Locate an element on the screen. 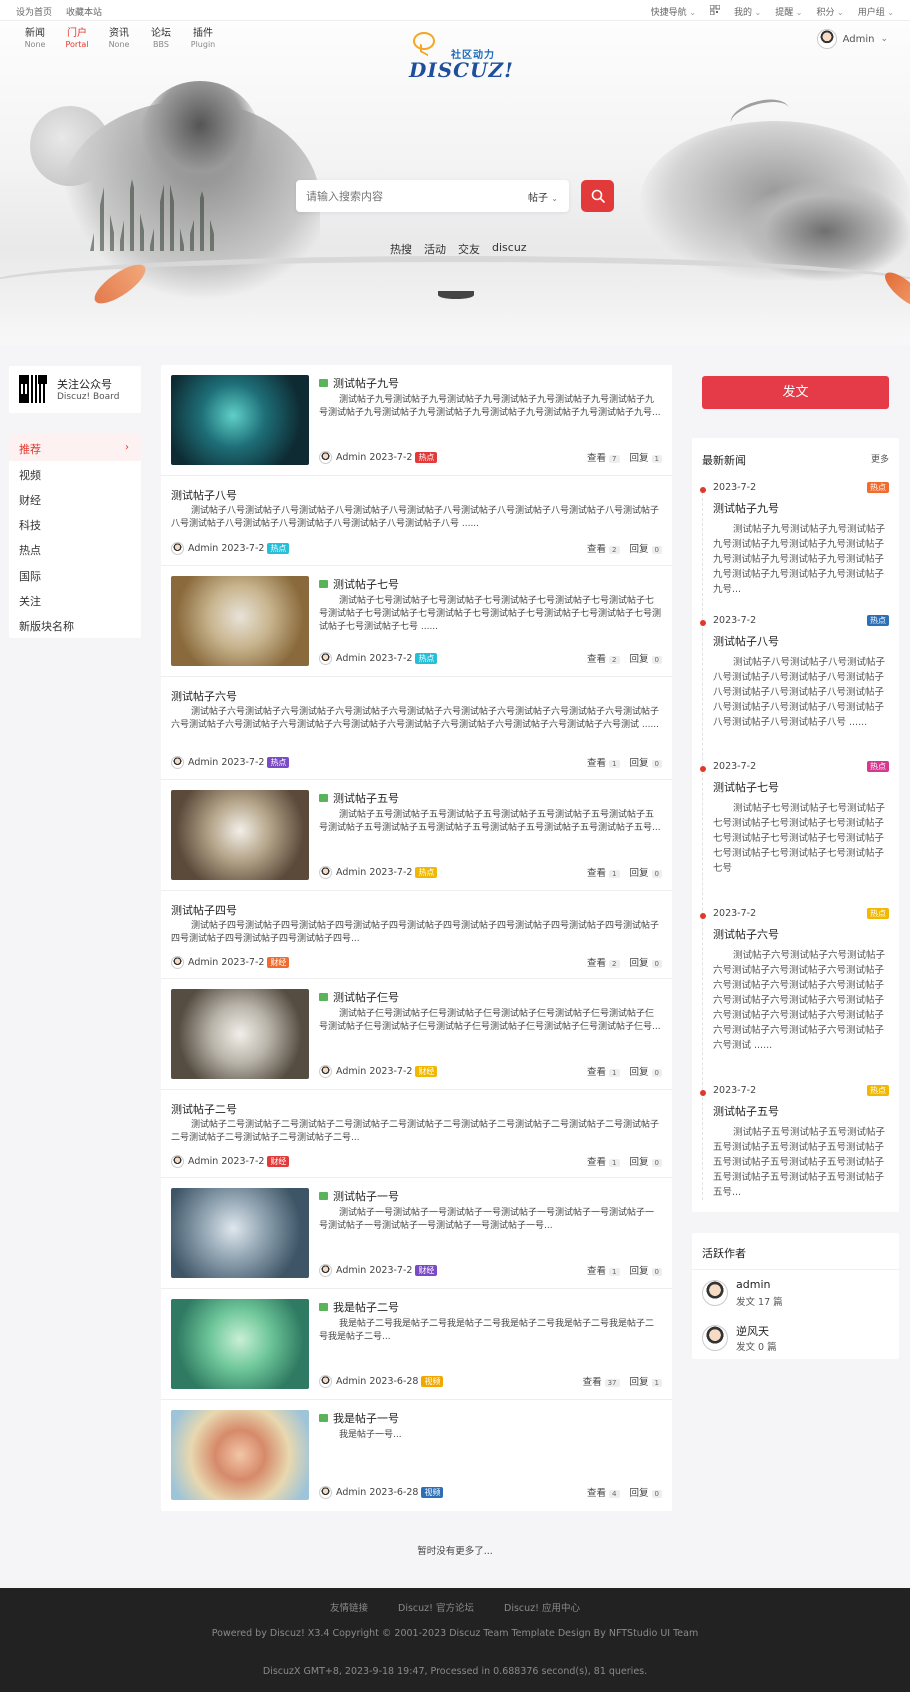 This screenshot has height=1692, width=910. footer-link-official-forum: Discuz! 官方论坛 is located at coordinates (436, 1607).